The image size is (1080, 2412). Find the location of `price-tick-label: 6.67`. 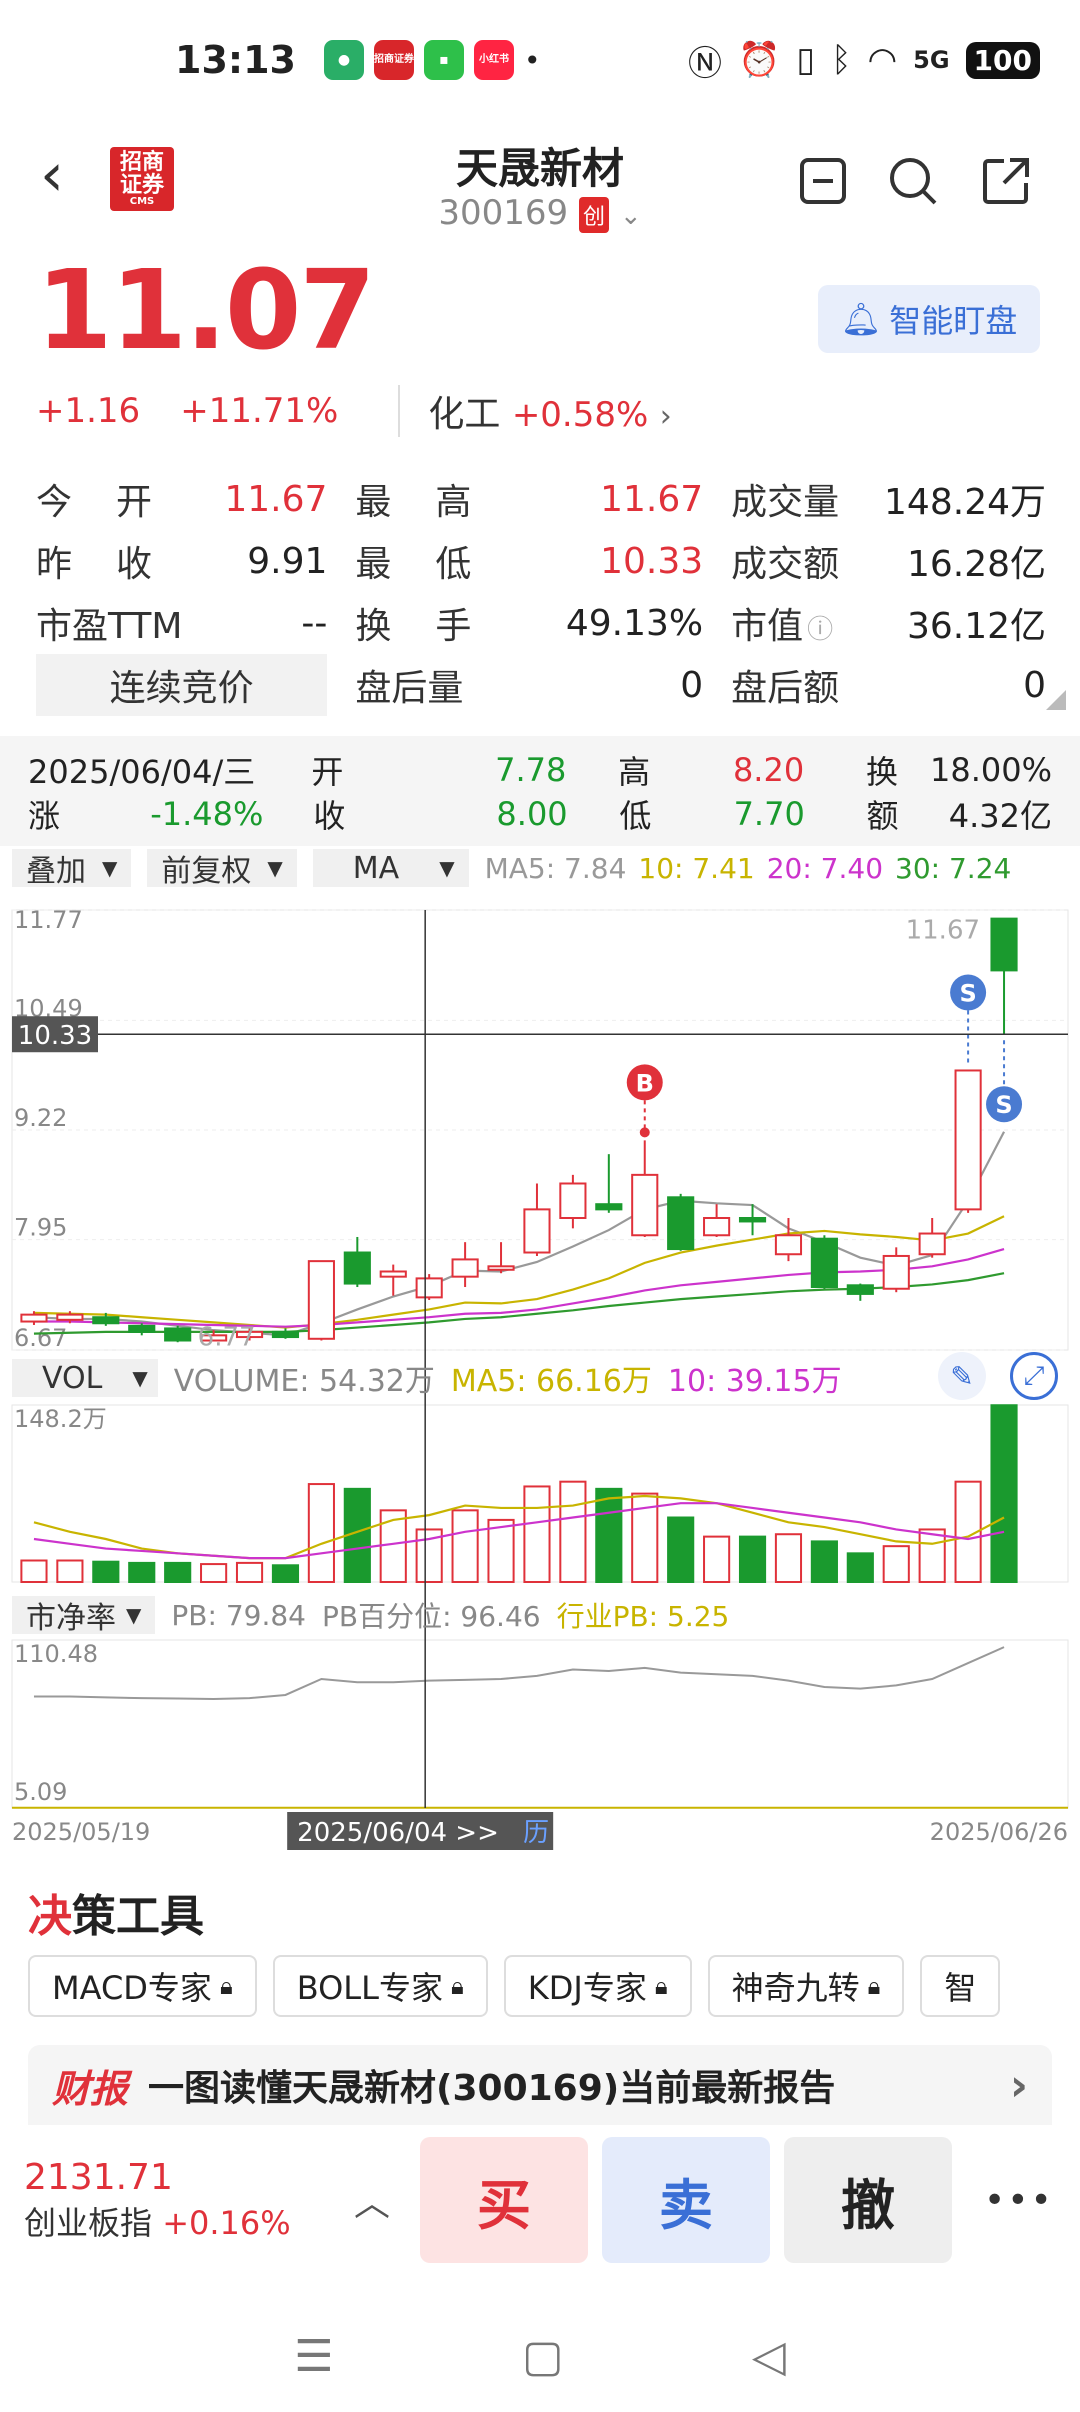

price-tick-label: 6.67 is located at coordinates (40, 1338).